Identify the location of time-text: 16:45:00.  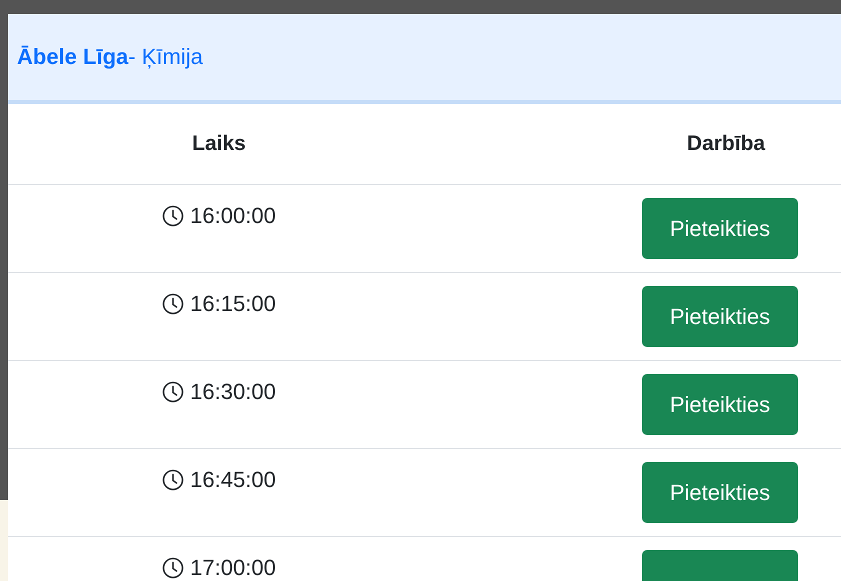
(233, 480).